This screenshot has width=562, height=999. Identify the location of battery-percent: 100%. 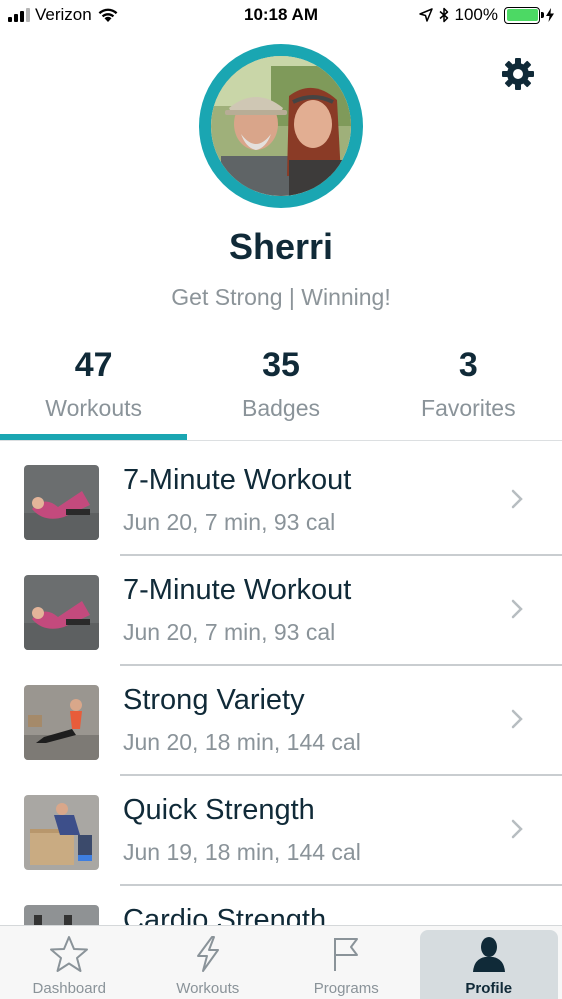
(476, 14).